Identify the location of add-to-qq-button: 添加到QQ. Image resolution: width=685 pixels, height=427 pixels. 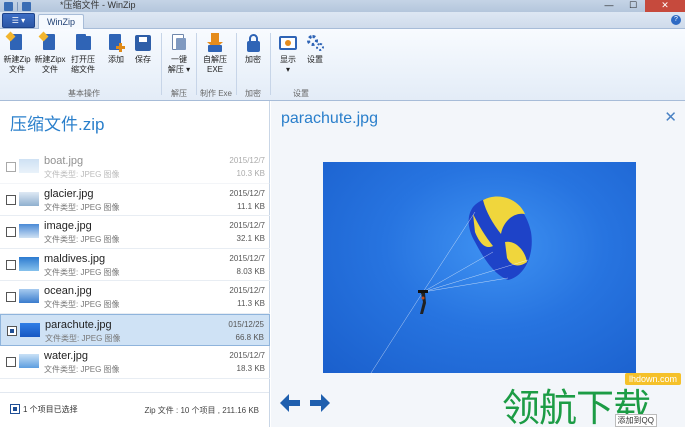
(635, 420).